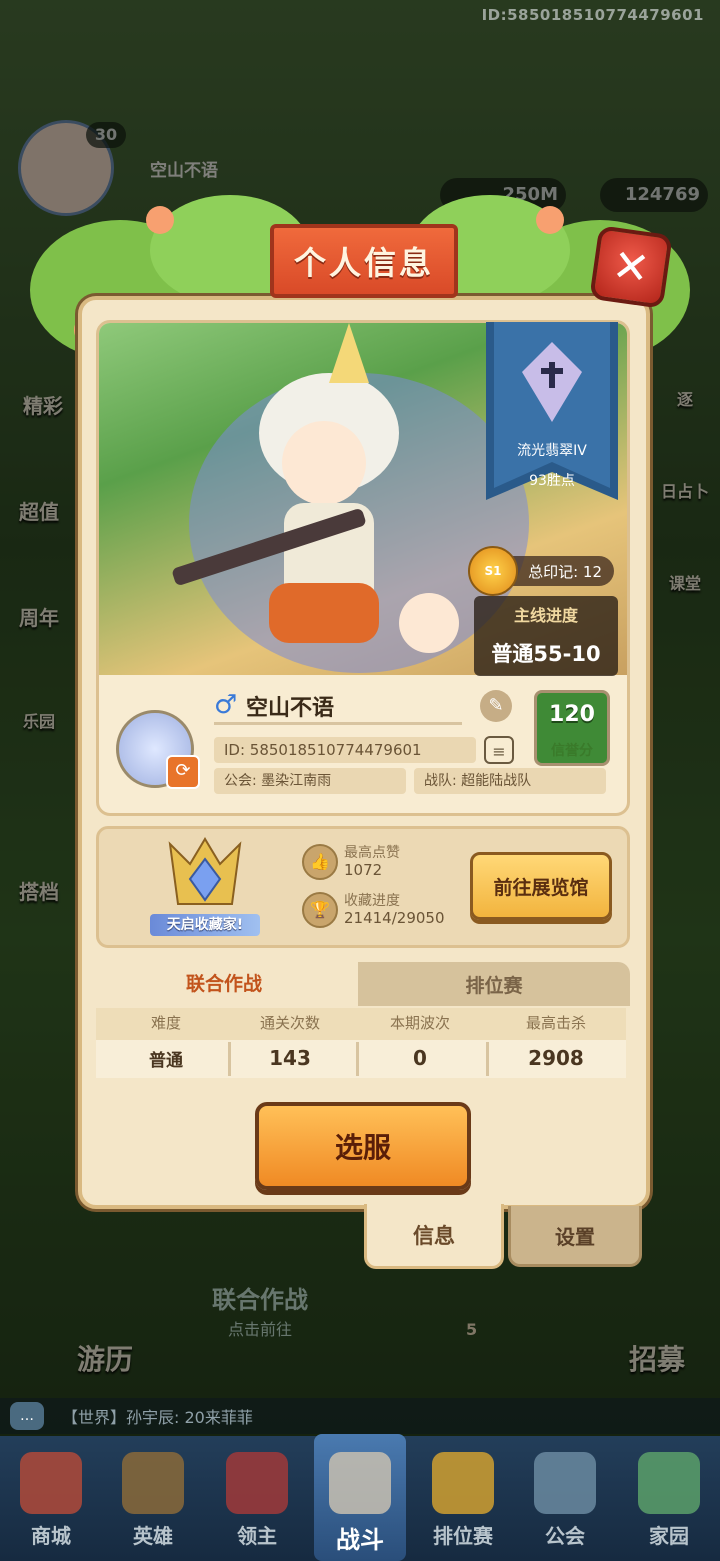  I want to click on cell-clears: 143, so click(290, 1058).